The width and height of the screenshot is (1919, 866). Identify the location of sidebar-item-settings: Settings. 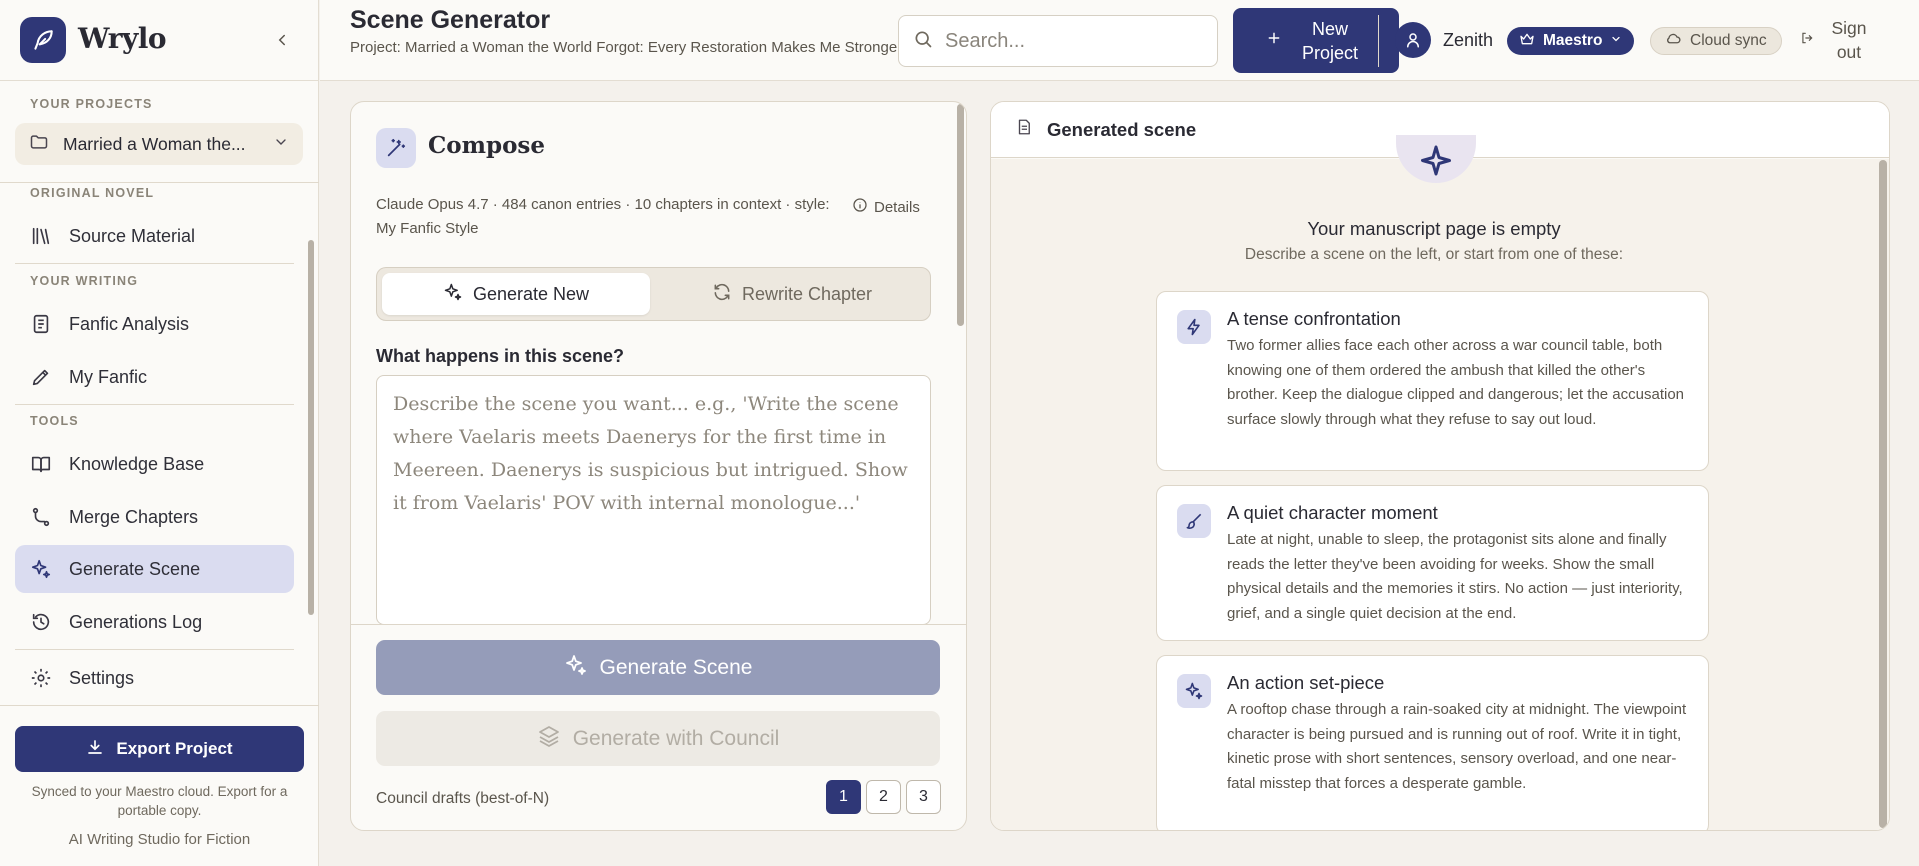
(154, 678).